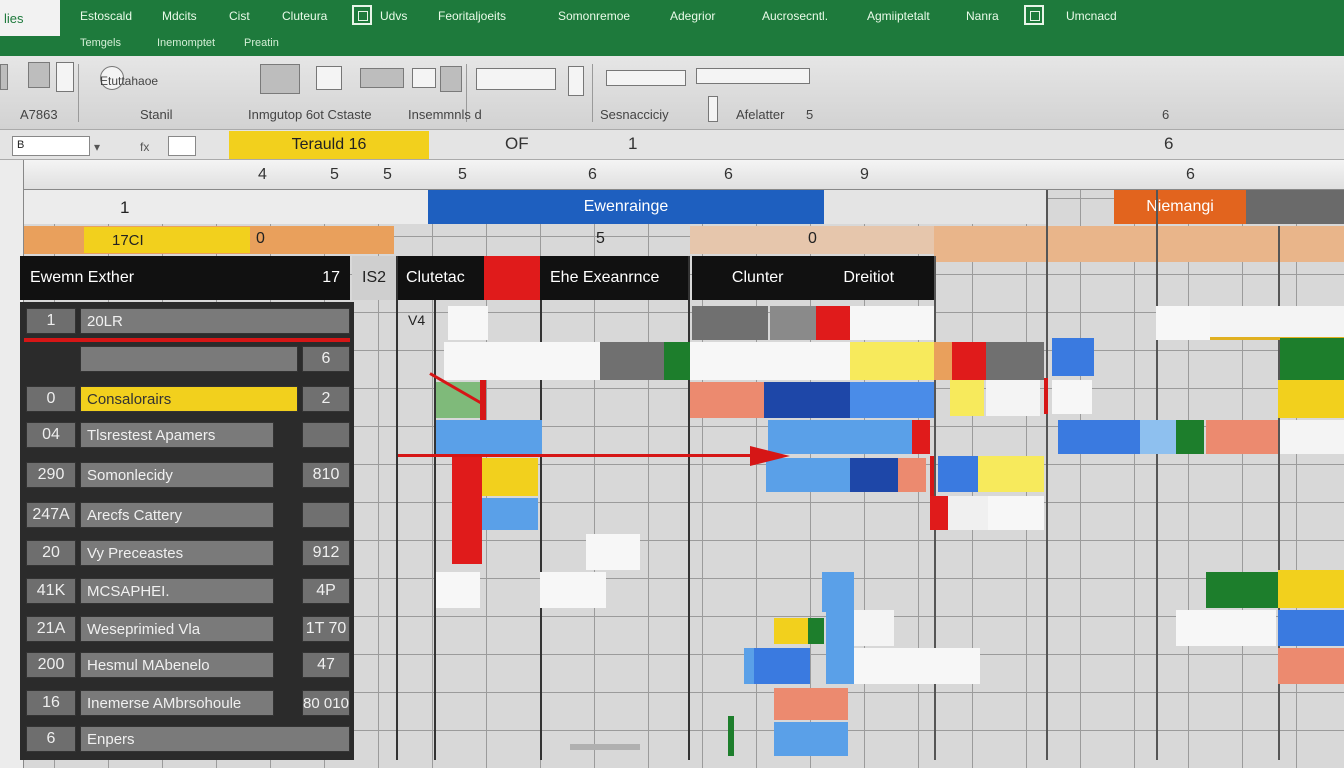 This screenshot has width=1344, height=768. I want to click on grid-cell-text: V4, so click(416, 320).